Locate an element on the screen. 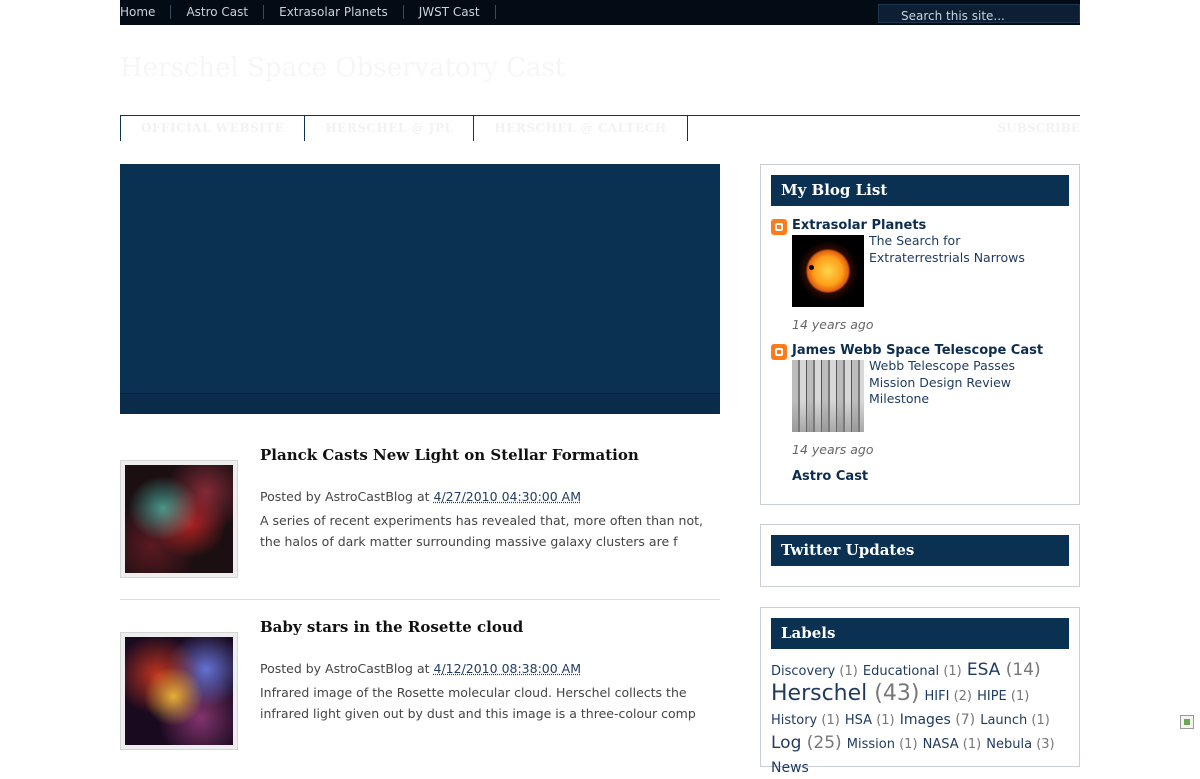 The image size is (1200, 779). telescope-lab-thumbnail is located at coordinates (828, 396).